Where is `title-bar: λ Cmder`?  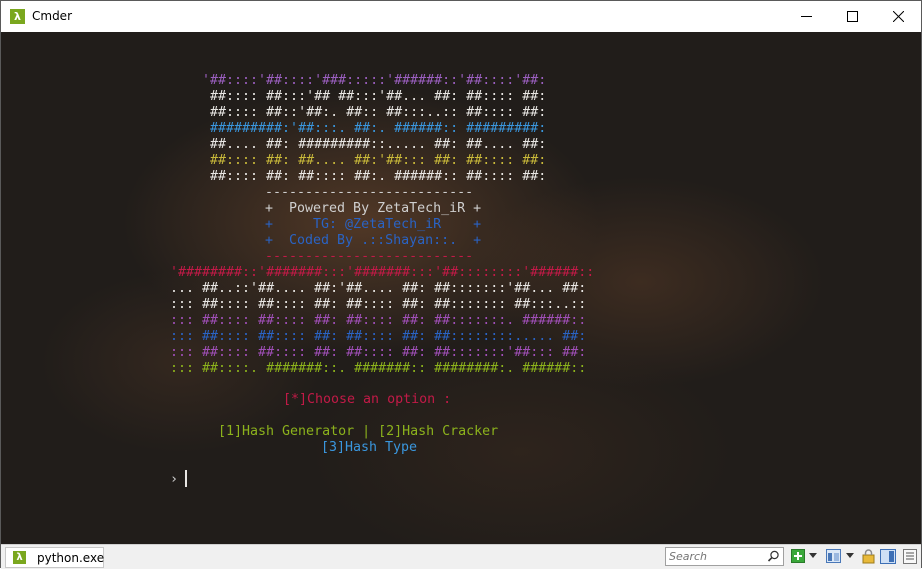
title-bar: λ Cmder is located at coordinates (461, 16).